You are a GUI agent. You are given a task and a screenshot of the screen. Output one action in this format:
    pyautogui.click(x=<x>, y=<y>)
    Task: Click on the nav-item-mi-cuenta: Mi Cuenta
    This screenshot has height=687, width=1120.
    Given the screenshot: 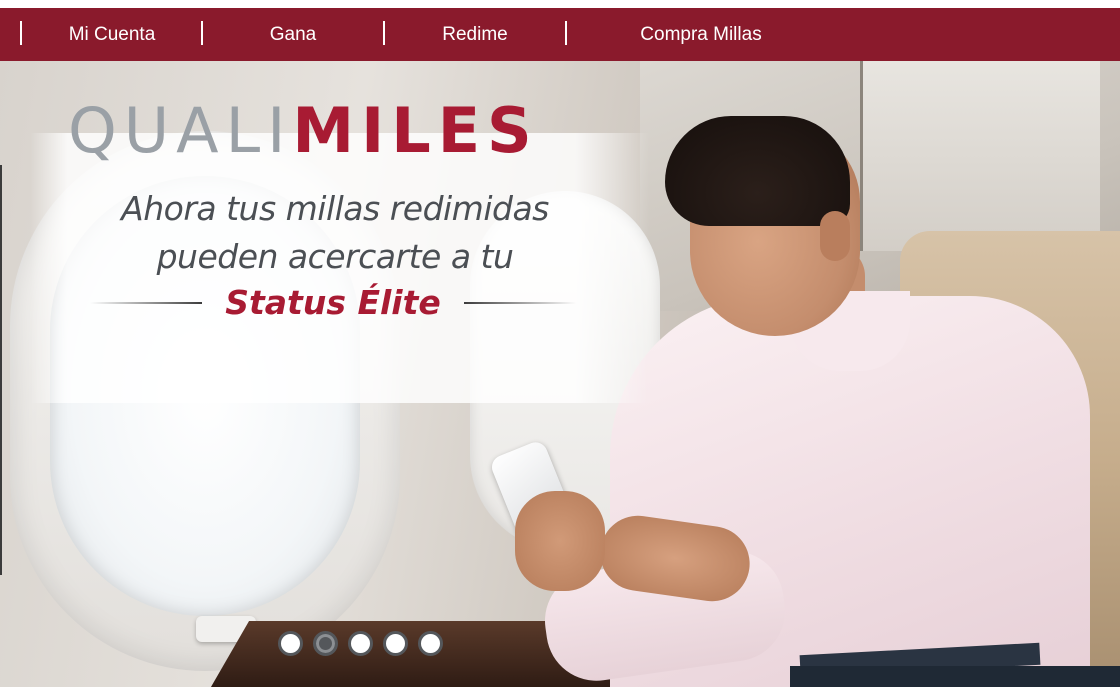 What is the action you would take?
    pyautogui.click(x=112, y=34)
    